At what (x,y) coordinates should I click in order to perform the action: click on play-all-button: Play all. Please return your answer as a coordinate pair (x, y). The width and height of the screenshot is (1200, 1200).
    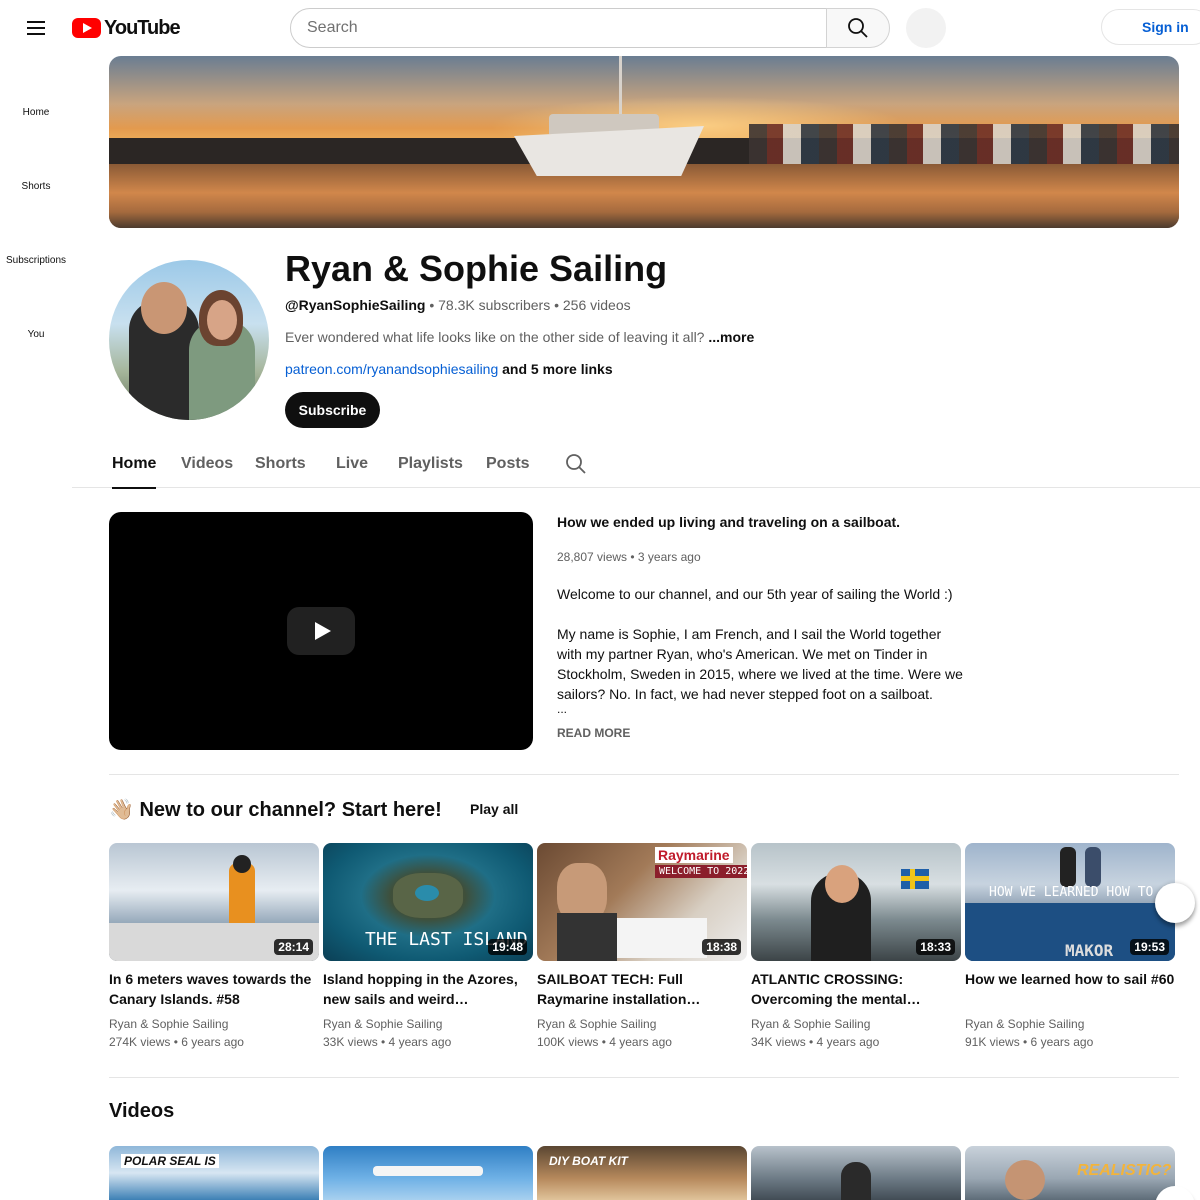
    Looking at the image, I should click on (494, 809).